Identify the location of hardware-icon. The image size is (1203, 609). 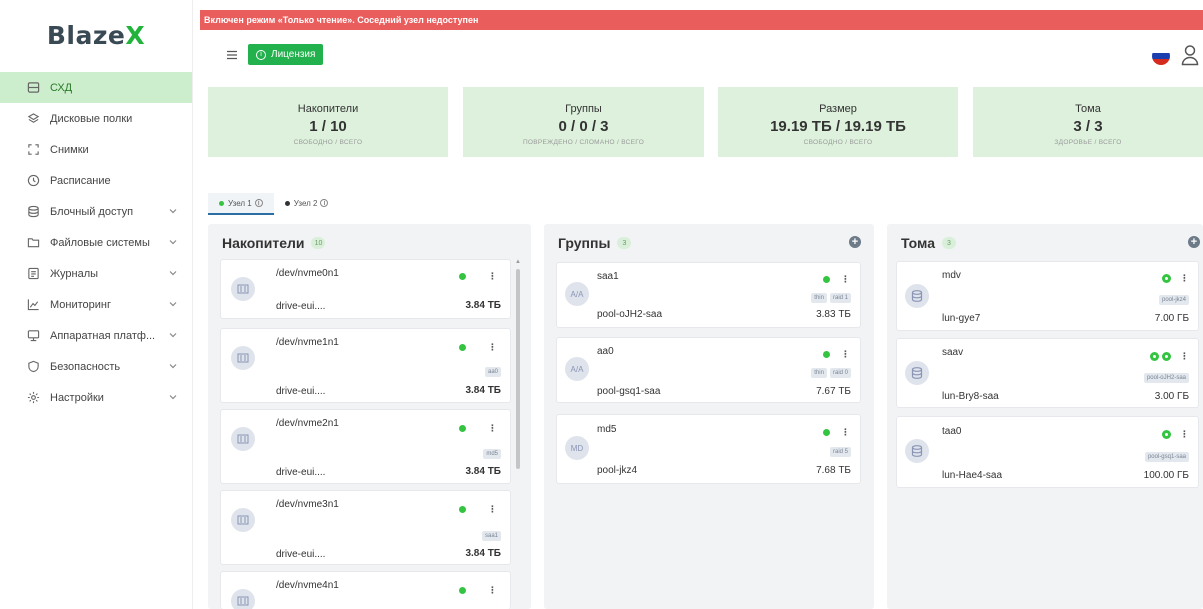
(33, 336).